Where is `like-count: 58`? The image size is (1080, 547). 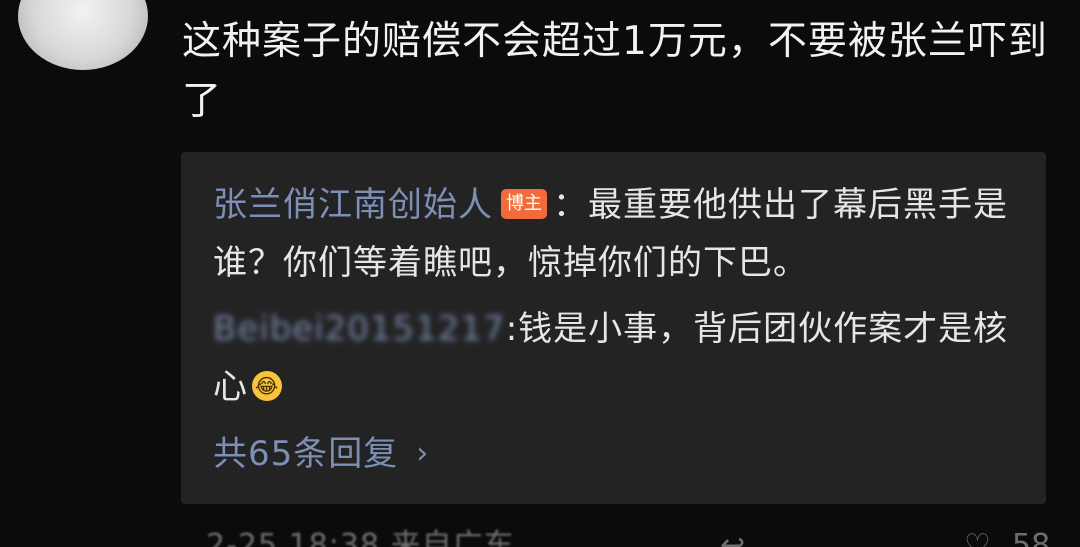 like-count: 58 is located at coordinates (1031, 537).